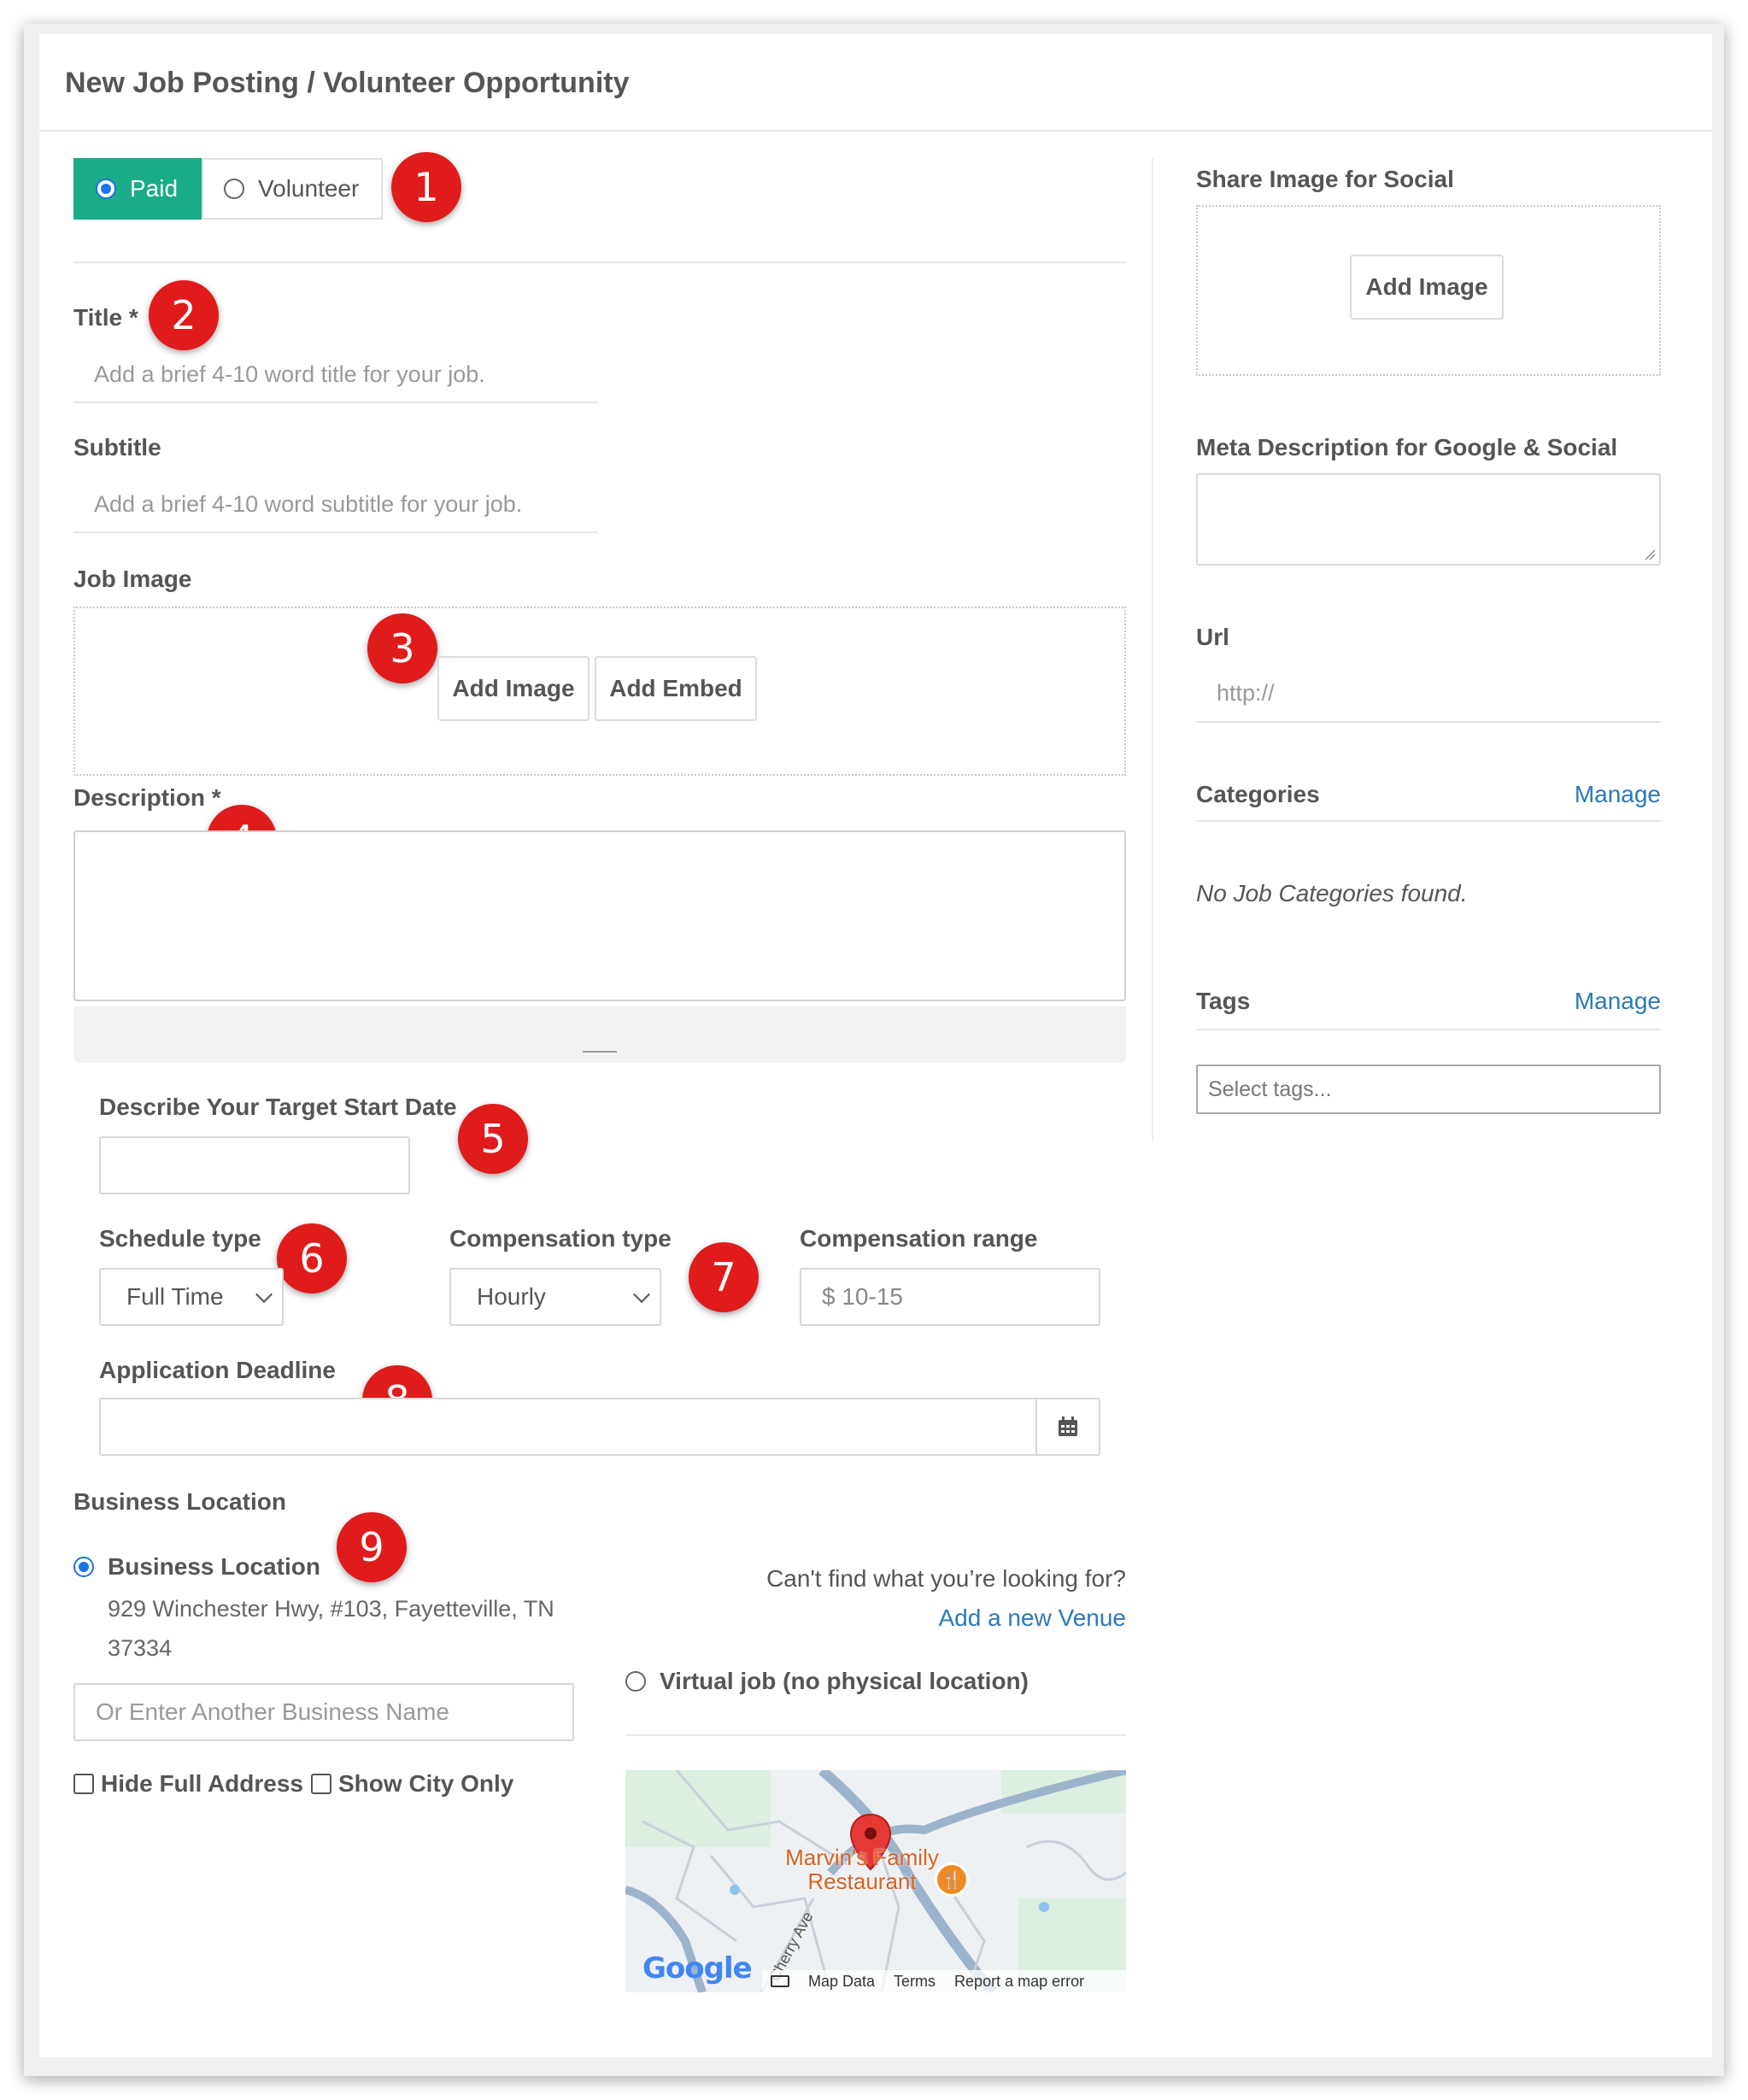 This screenshot has height=2100, width=1748. I want to click on application-deadline-label: Application Deadline, so click(217, 1370).